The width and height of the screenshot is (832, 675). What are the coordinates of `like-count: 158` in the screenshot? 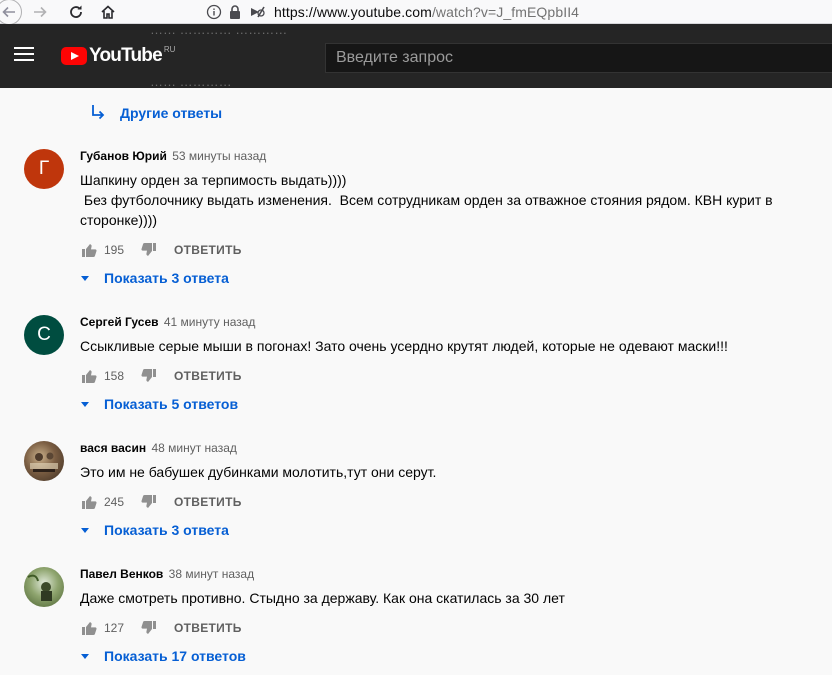 It's located at (114, 376).